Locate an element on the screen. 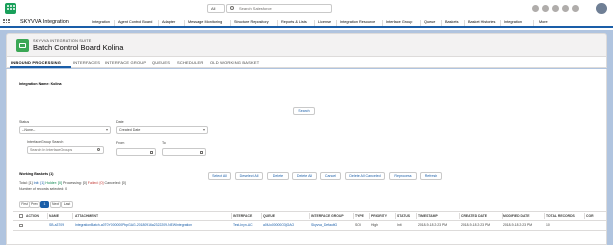 The height and width of the screenshot is (245, 613). row-priority: High is located at coordinates (374, 225).